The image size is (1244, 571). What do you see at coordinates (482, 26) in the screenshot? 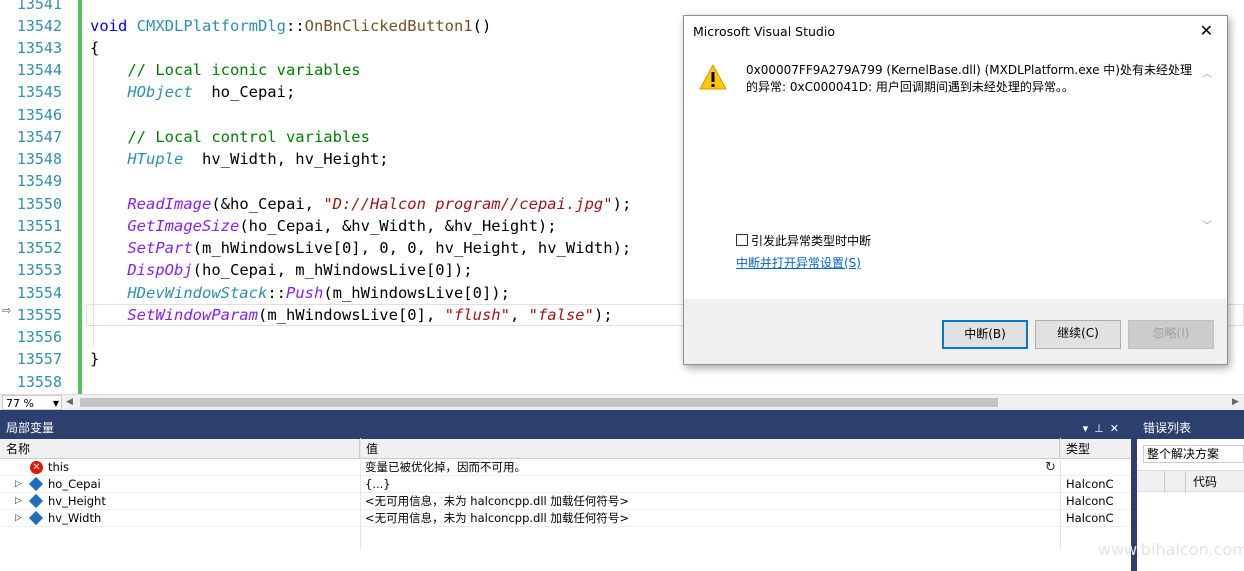
I see `code-text: ()` at bounding box center [482, 26].